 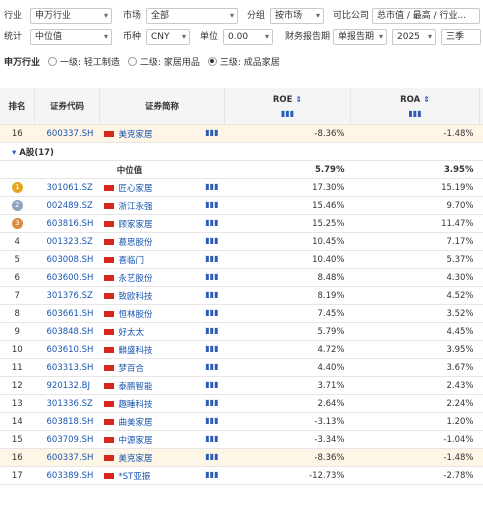 What do you see at coordinates (136, 405) in the screenshot?
I see `name-link: 趣睡科技` at bounding box center [136, 405].